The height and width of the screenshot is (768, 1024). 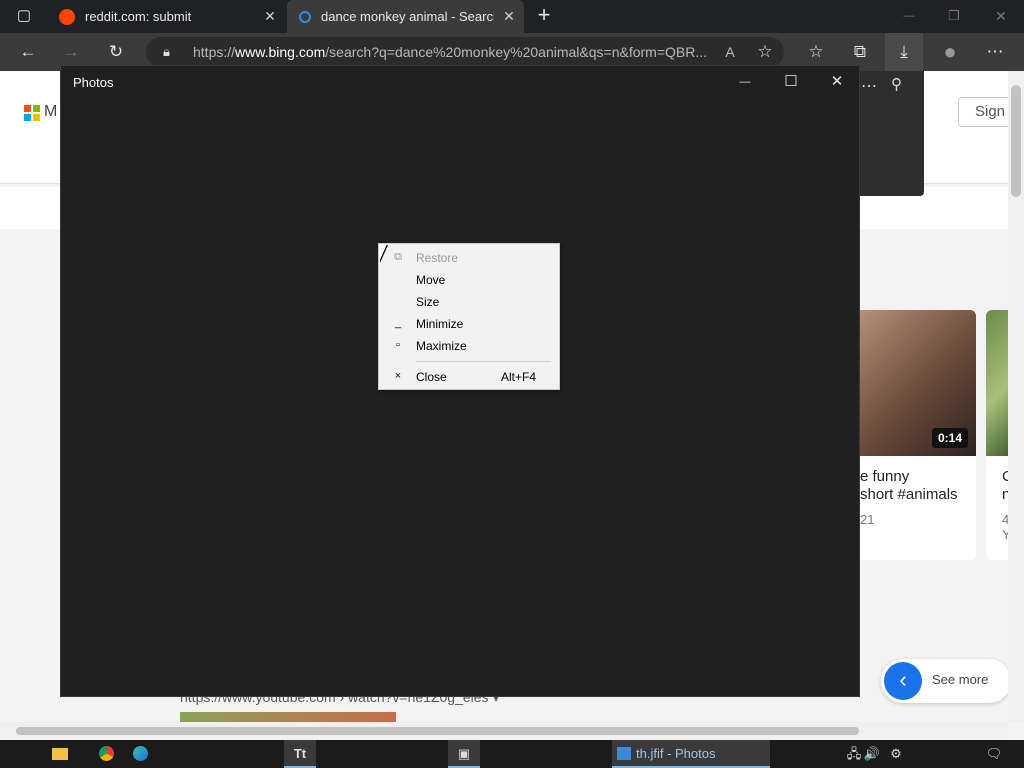 What do you see at coordinates (431, 377) in the screenshot?
I see `menu-item-label: Close` at bounding box center [431, 377].